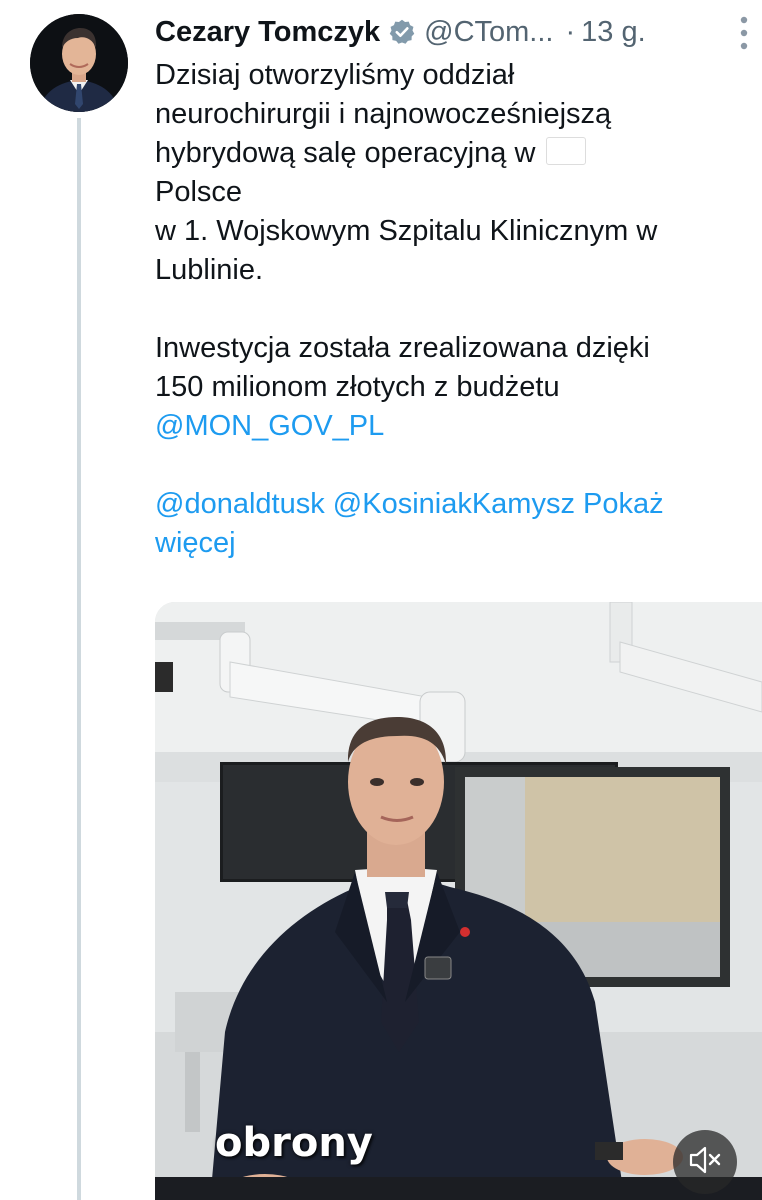 The height and width of the screenshot is (1200, 762). I want to click on tweet-header: Cezary Tomczyk @CTom... · 13 g., so click(455, 32).